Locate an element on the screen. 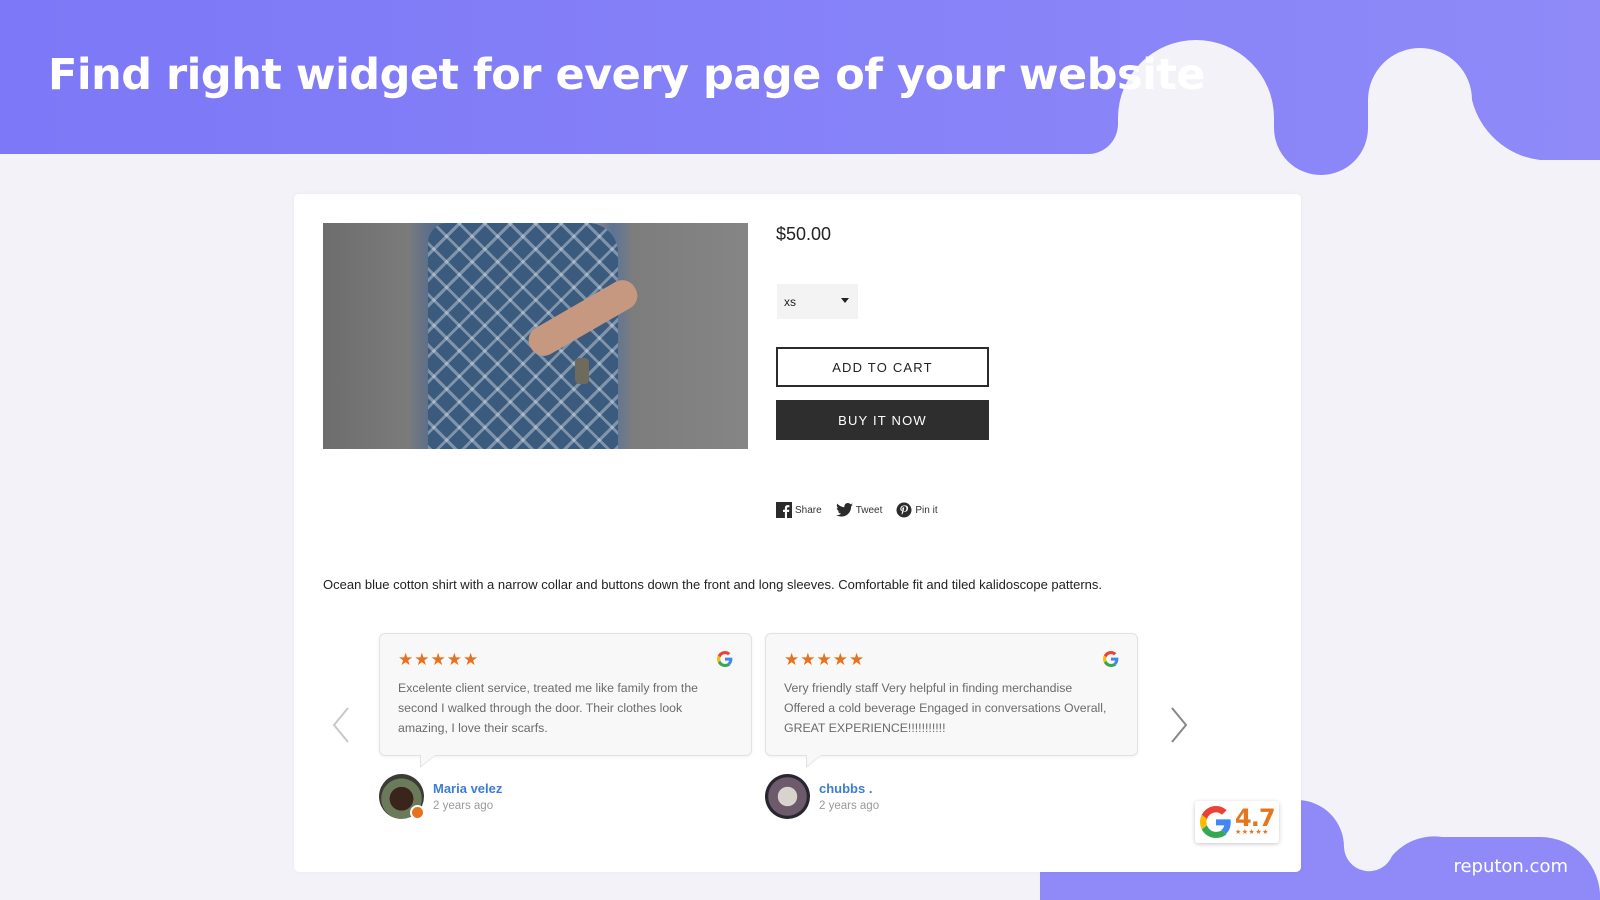  share-facebook-link: Share is located at coordinates (799, 510).